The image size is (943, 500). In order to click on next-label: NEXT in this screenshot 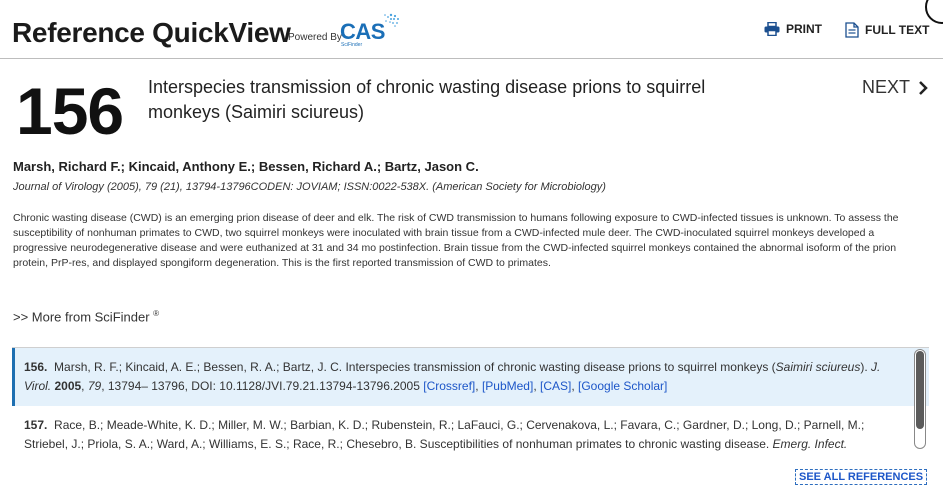, I will do `click(886, 87)`.